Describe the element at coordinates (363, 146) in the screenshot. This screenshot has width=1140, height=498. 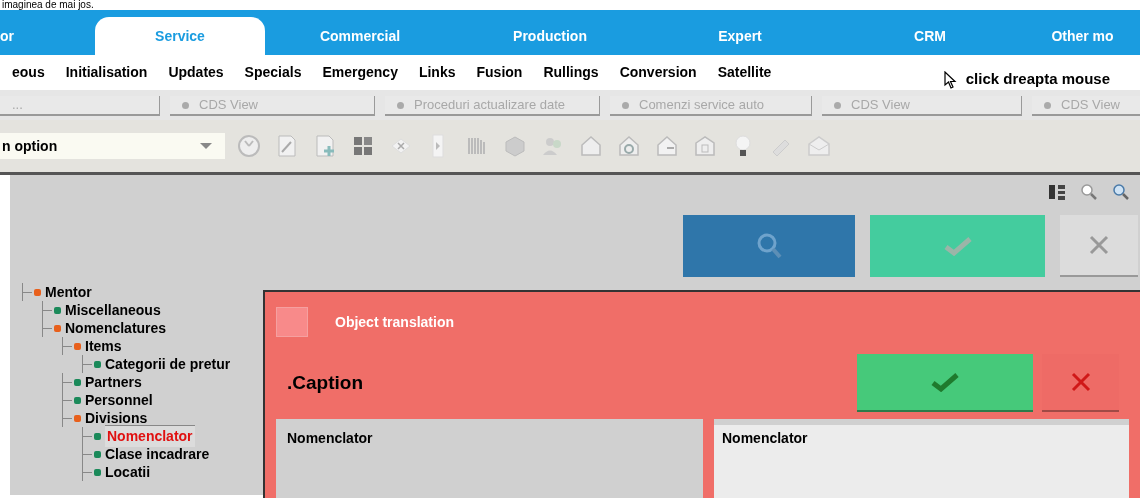
I see `grid-icon` at that location.